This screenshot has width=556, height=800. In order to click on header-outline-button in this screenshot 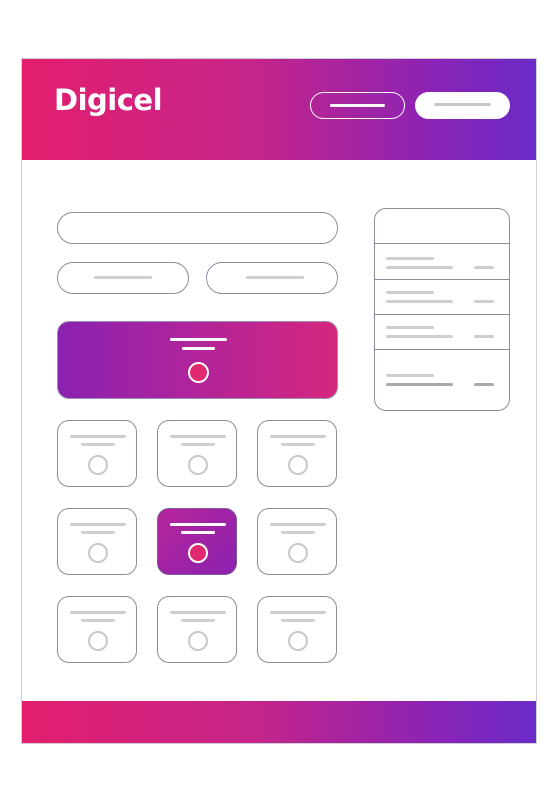, I will do `click(357, 105)`.